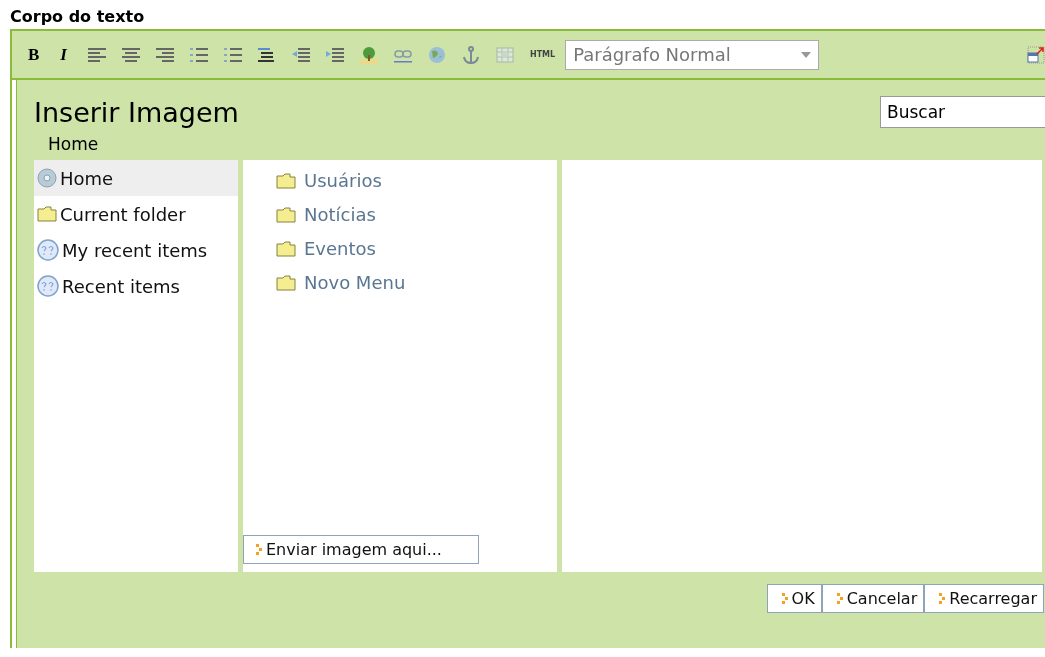 This screenshot has width=1045, height=657. Describe the element at coordinates (164, 54) in the screenshot. I see `align-right-icon` at that location.